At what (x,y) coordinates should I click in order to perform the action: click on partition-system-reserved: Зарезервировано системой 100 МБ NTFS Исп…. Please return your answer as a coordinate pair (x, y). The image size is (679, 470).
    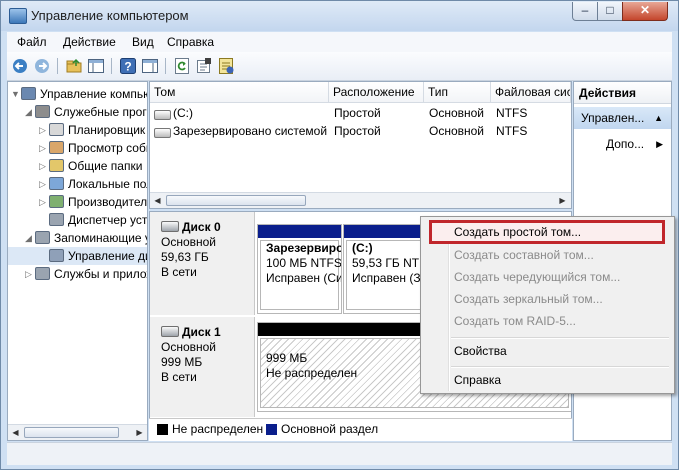
    Looking at the image, I should click on (299, 269).